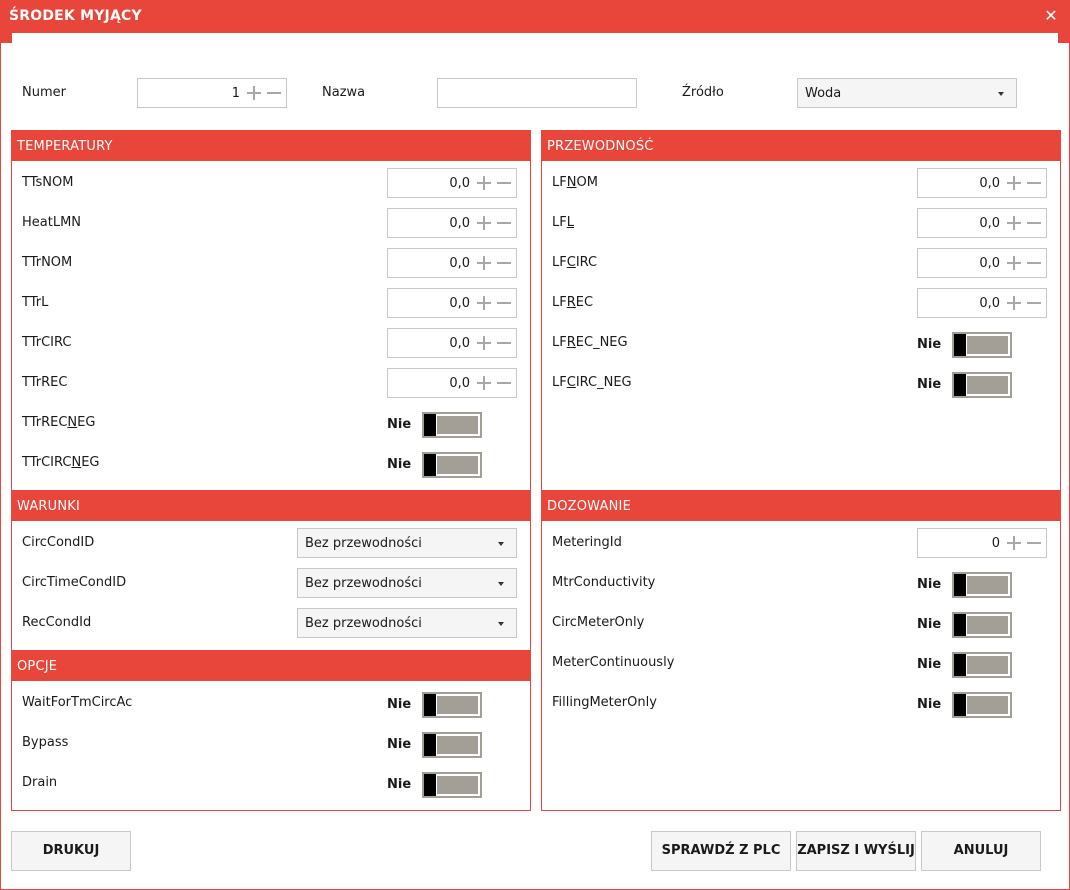 Image resolution: width=1070 pixels, height=890 pixels. Describe the element at coordinates (982, 625) in the screenshot. I see `circmeteronly-toggle` at that location.